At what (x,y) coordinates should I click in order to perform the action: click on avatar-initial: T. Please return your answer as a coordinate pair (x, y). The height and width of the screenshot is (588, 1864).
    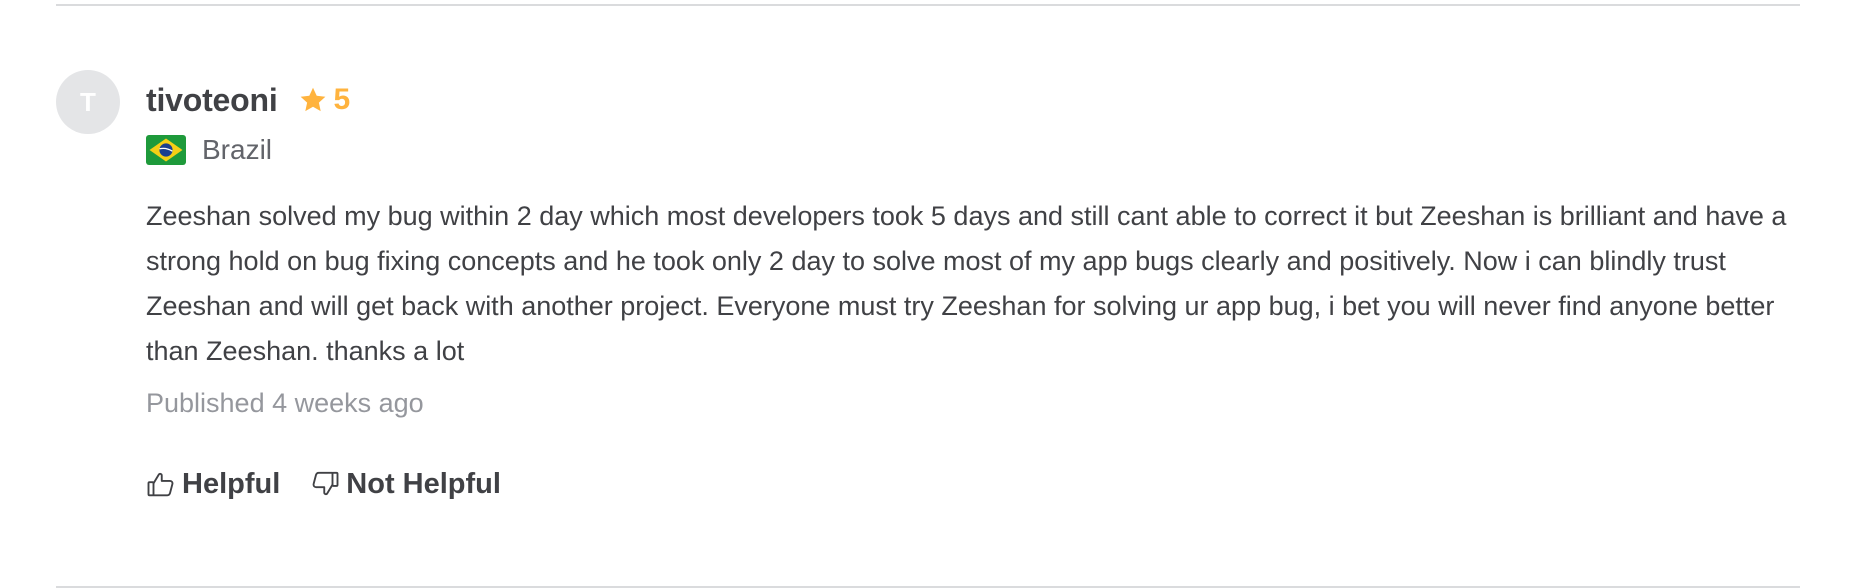
    Looking at the image, I should click on (88, 101).